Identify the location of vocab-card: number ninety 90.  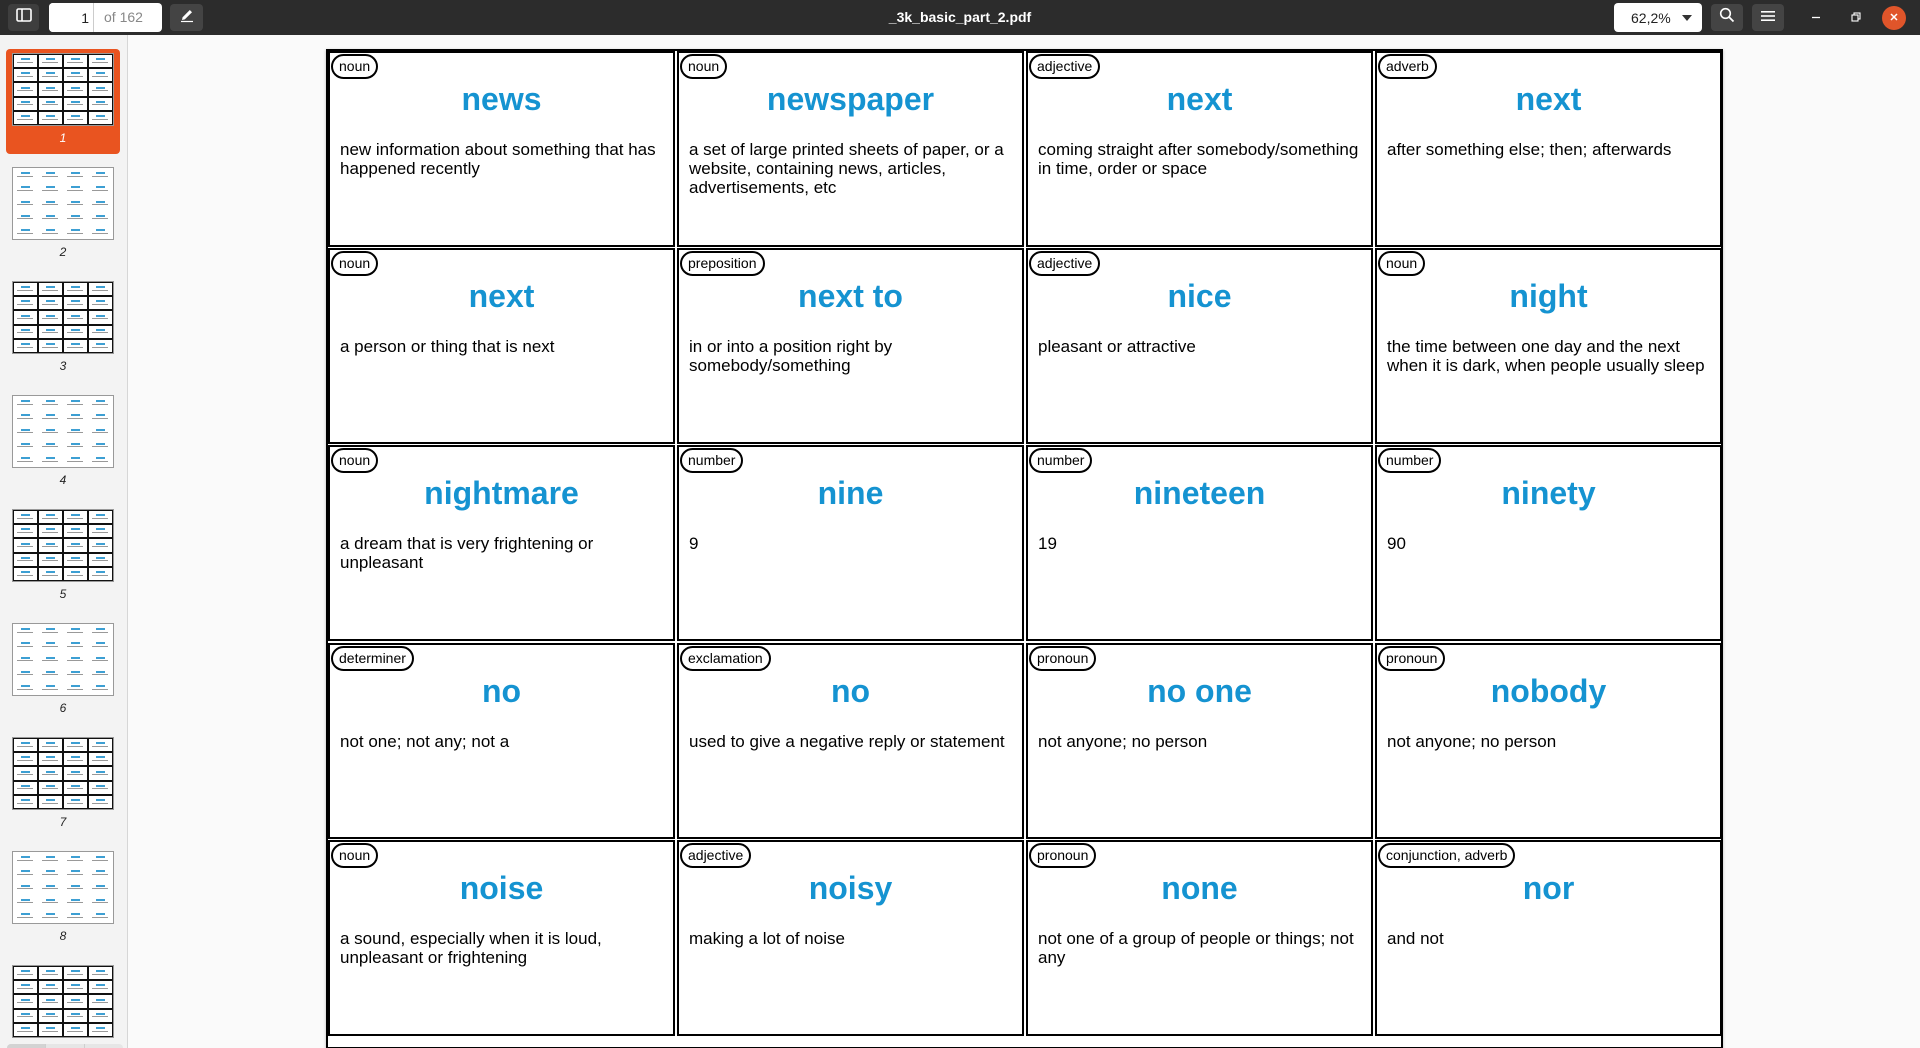
(1548, 543).